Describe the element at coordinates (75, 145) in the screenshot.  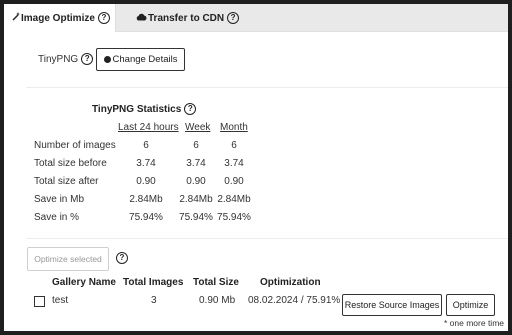
I see `stat-label-number-of-images: Number of images` at that location.